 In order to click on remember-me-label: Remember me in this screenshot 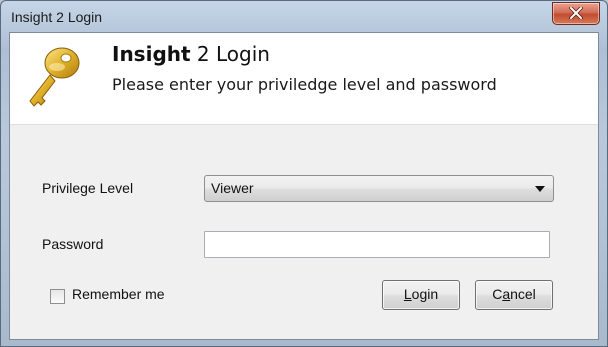, I will do `click(118, 294)`.